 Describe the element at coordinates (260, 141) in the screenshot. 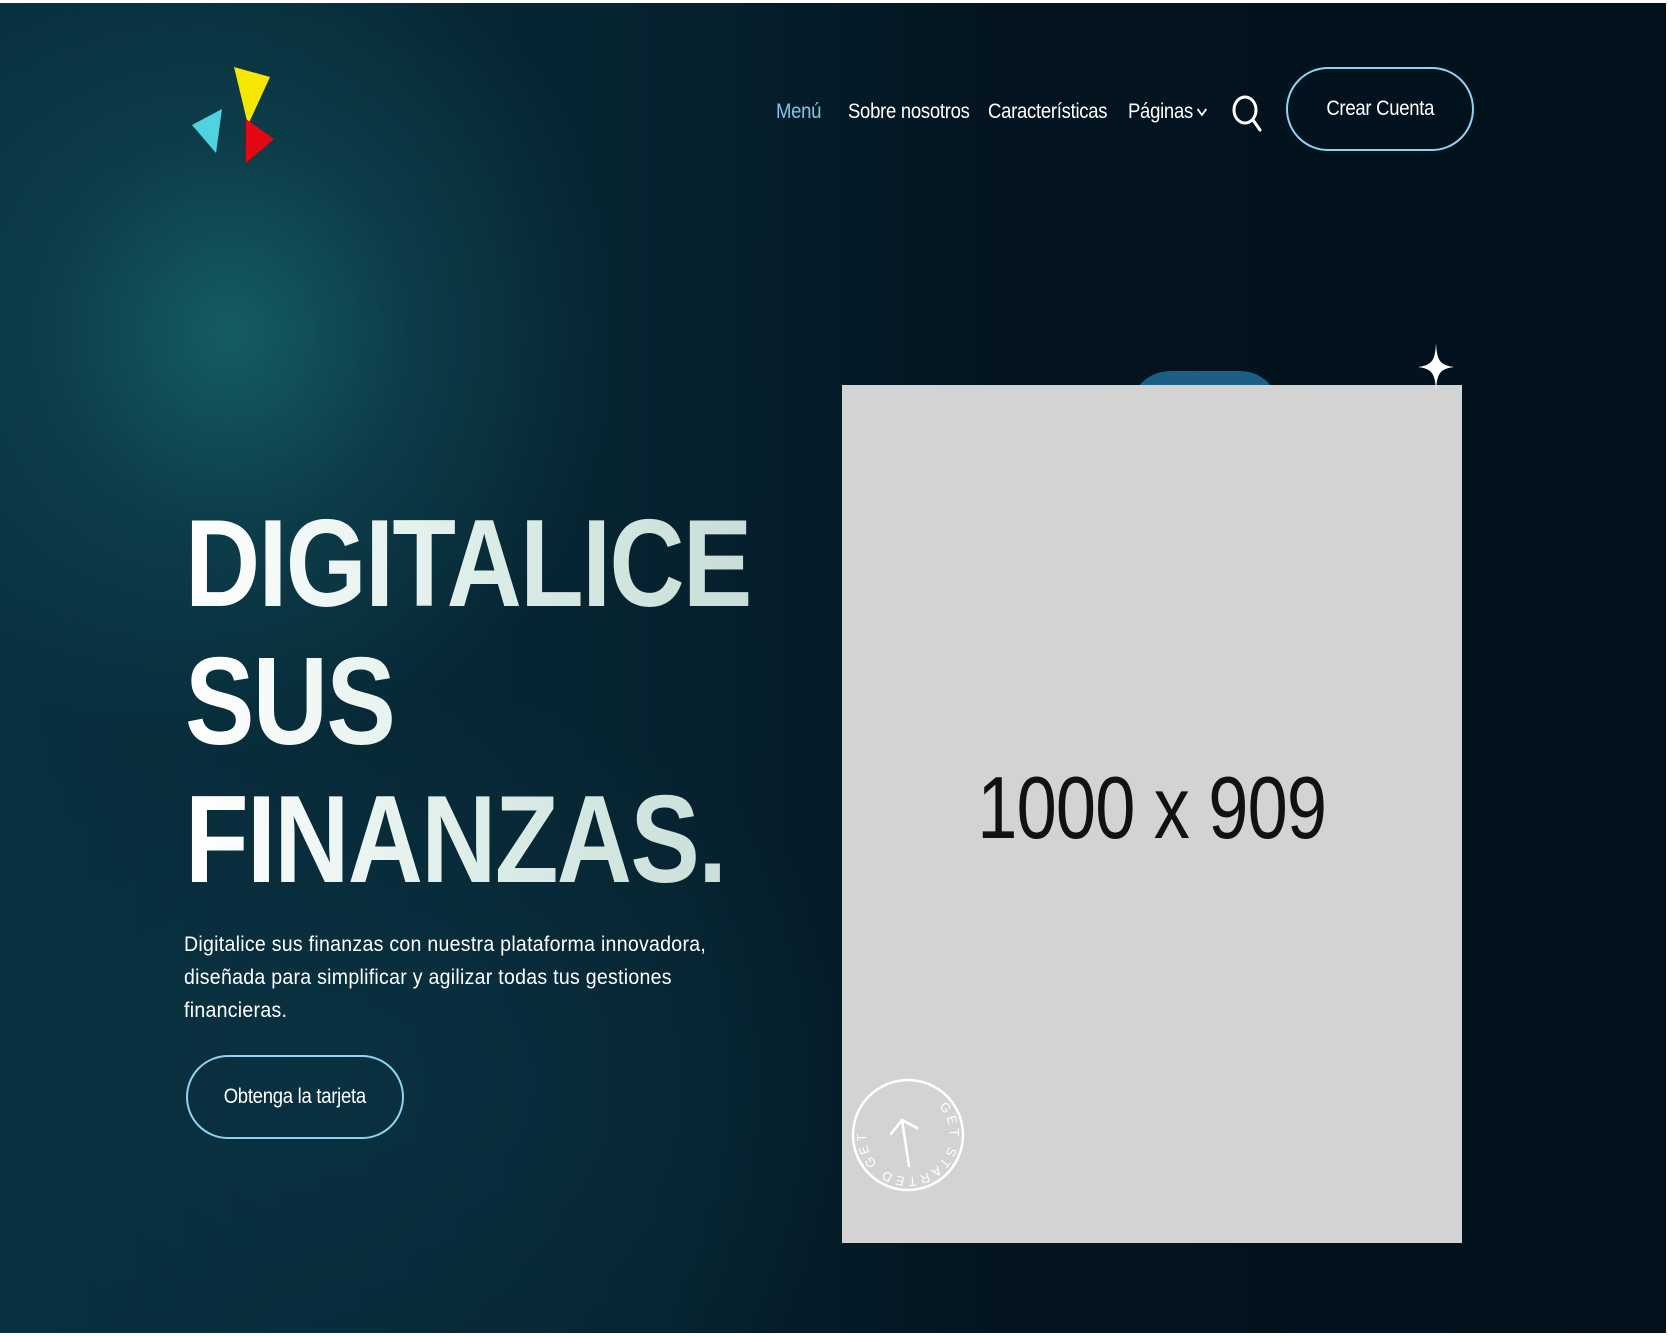

I see `logo-red-triangle` at that location.